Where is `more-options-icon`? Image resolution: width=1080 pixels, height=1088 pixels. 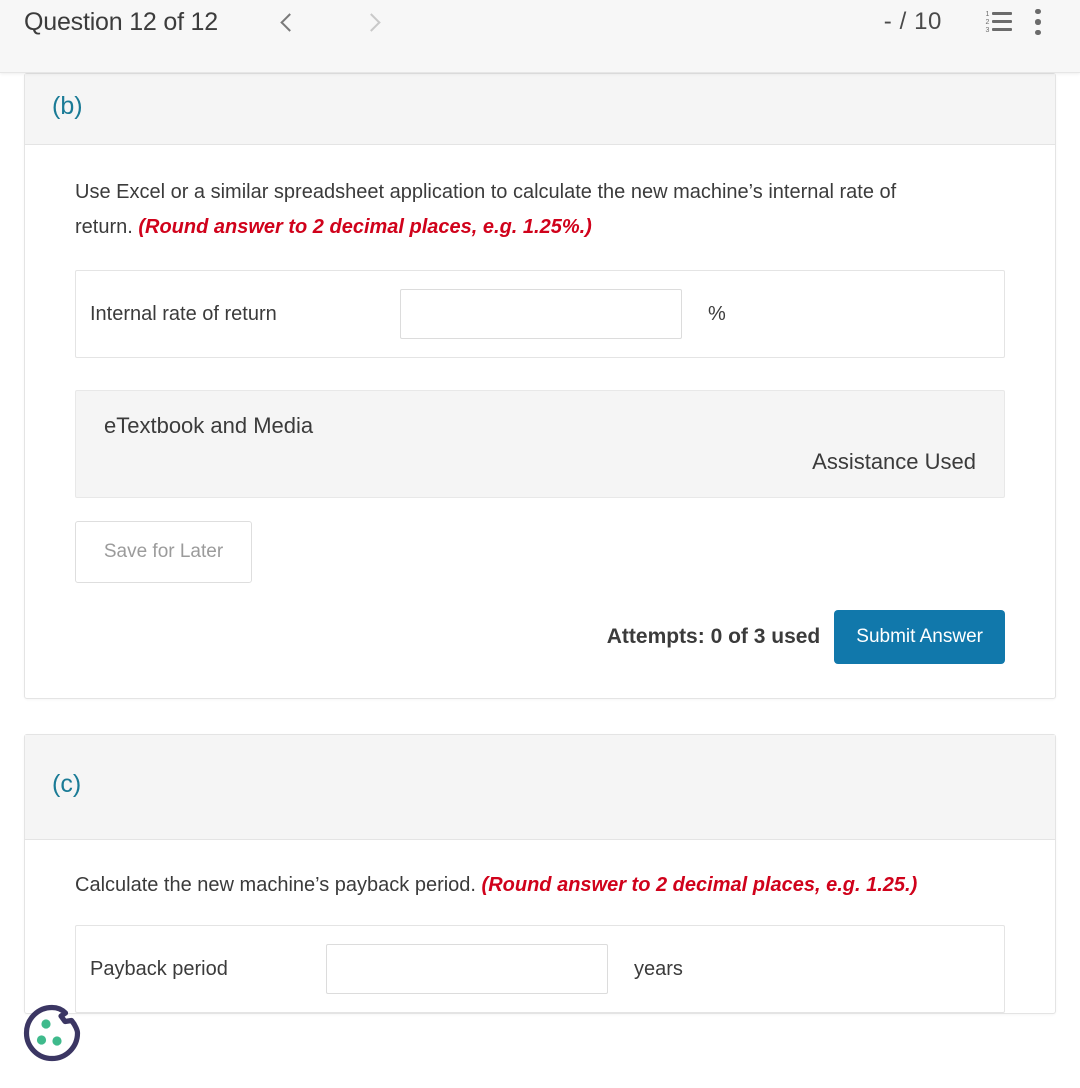
more-options-icon is located at coordinates (1038, 22).